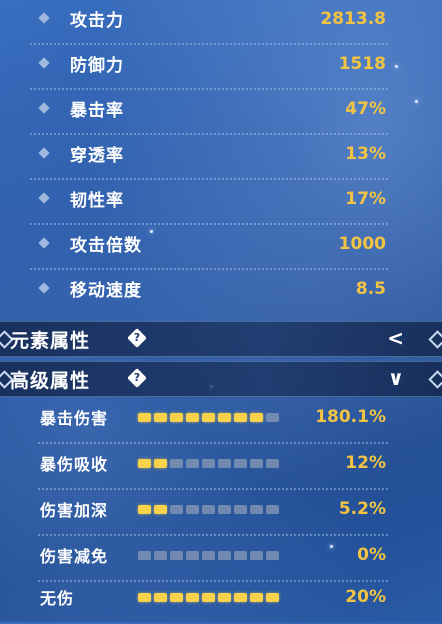 This screenshot has width=442, height=624. What do you see at coordinates (209, 112) in the screenshot?
I see `stat-row-crit-rate: 暴击率 47%` at bounding box center [209, 112].